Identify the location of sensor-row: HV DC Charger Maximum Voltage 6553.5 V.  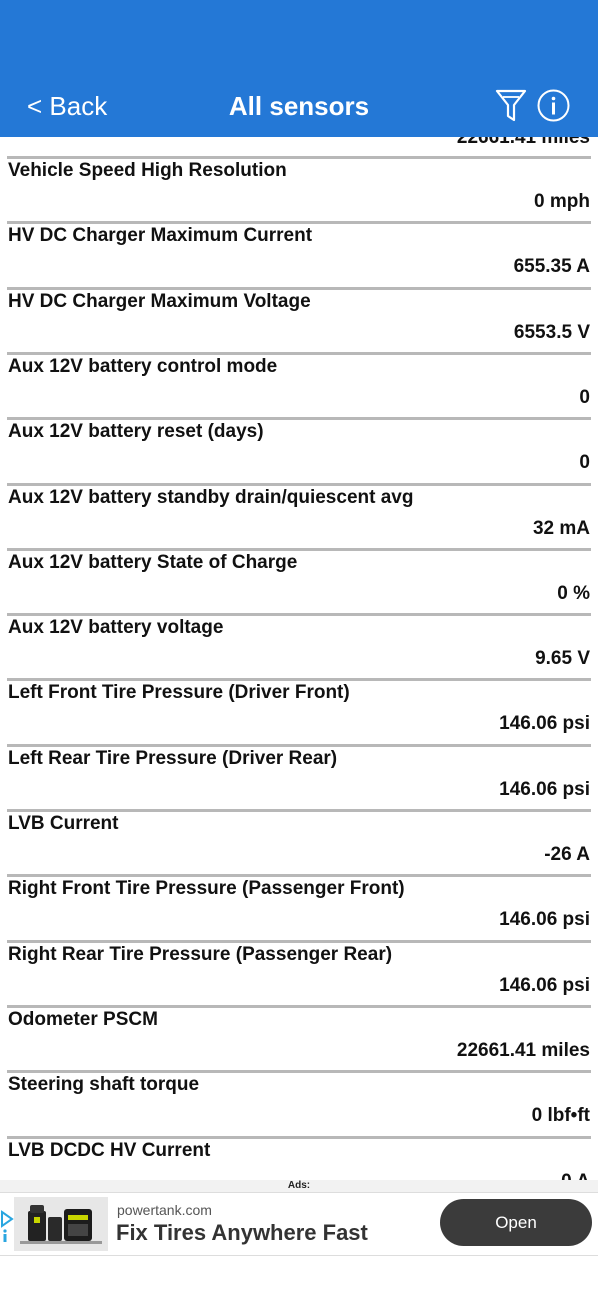
(299, 322).